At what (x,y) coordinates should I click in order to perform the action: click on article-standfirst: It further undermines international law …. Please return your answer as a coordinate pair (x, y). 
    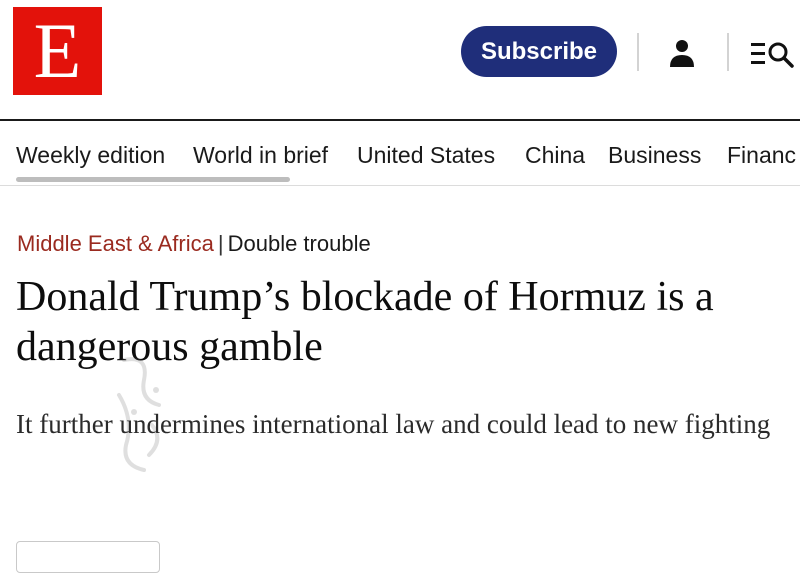
    Looking at the image, I should click on (393, 424).